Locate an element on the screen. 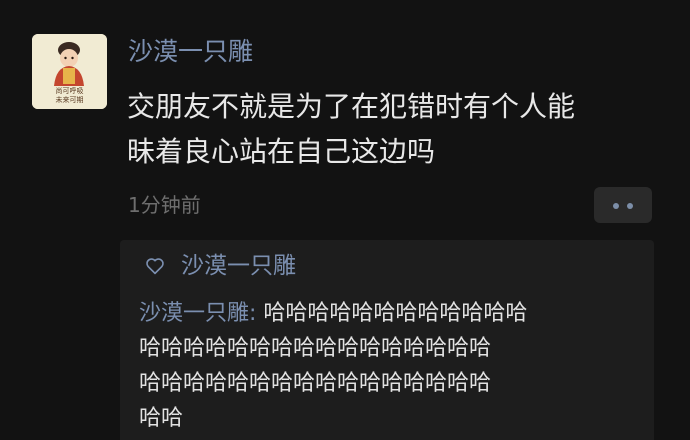 This screenshot has width=690, height=440. post-content-line: 交朋友不就是为了在犯错时有个人能 is located at coordinates (351, 106).